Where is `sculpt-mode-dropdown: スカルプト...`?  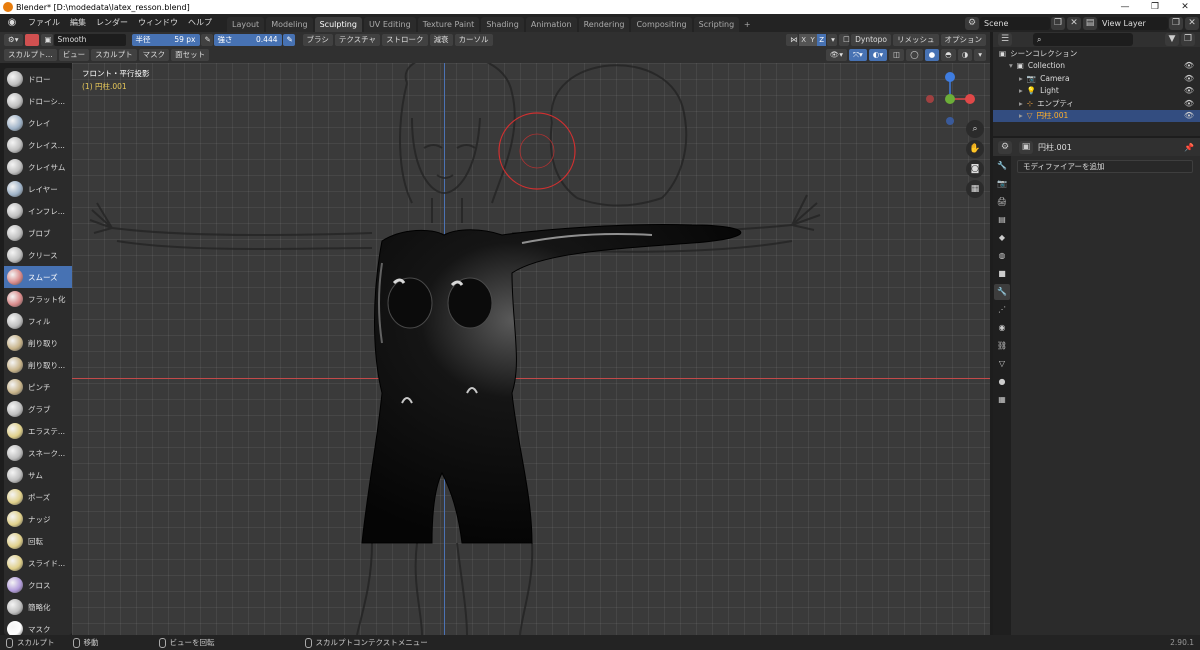
sculpt-mode-dropdown: スカルプト... is located at coordinates (30, 55).